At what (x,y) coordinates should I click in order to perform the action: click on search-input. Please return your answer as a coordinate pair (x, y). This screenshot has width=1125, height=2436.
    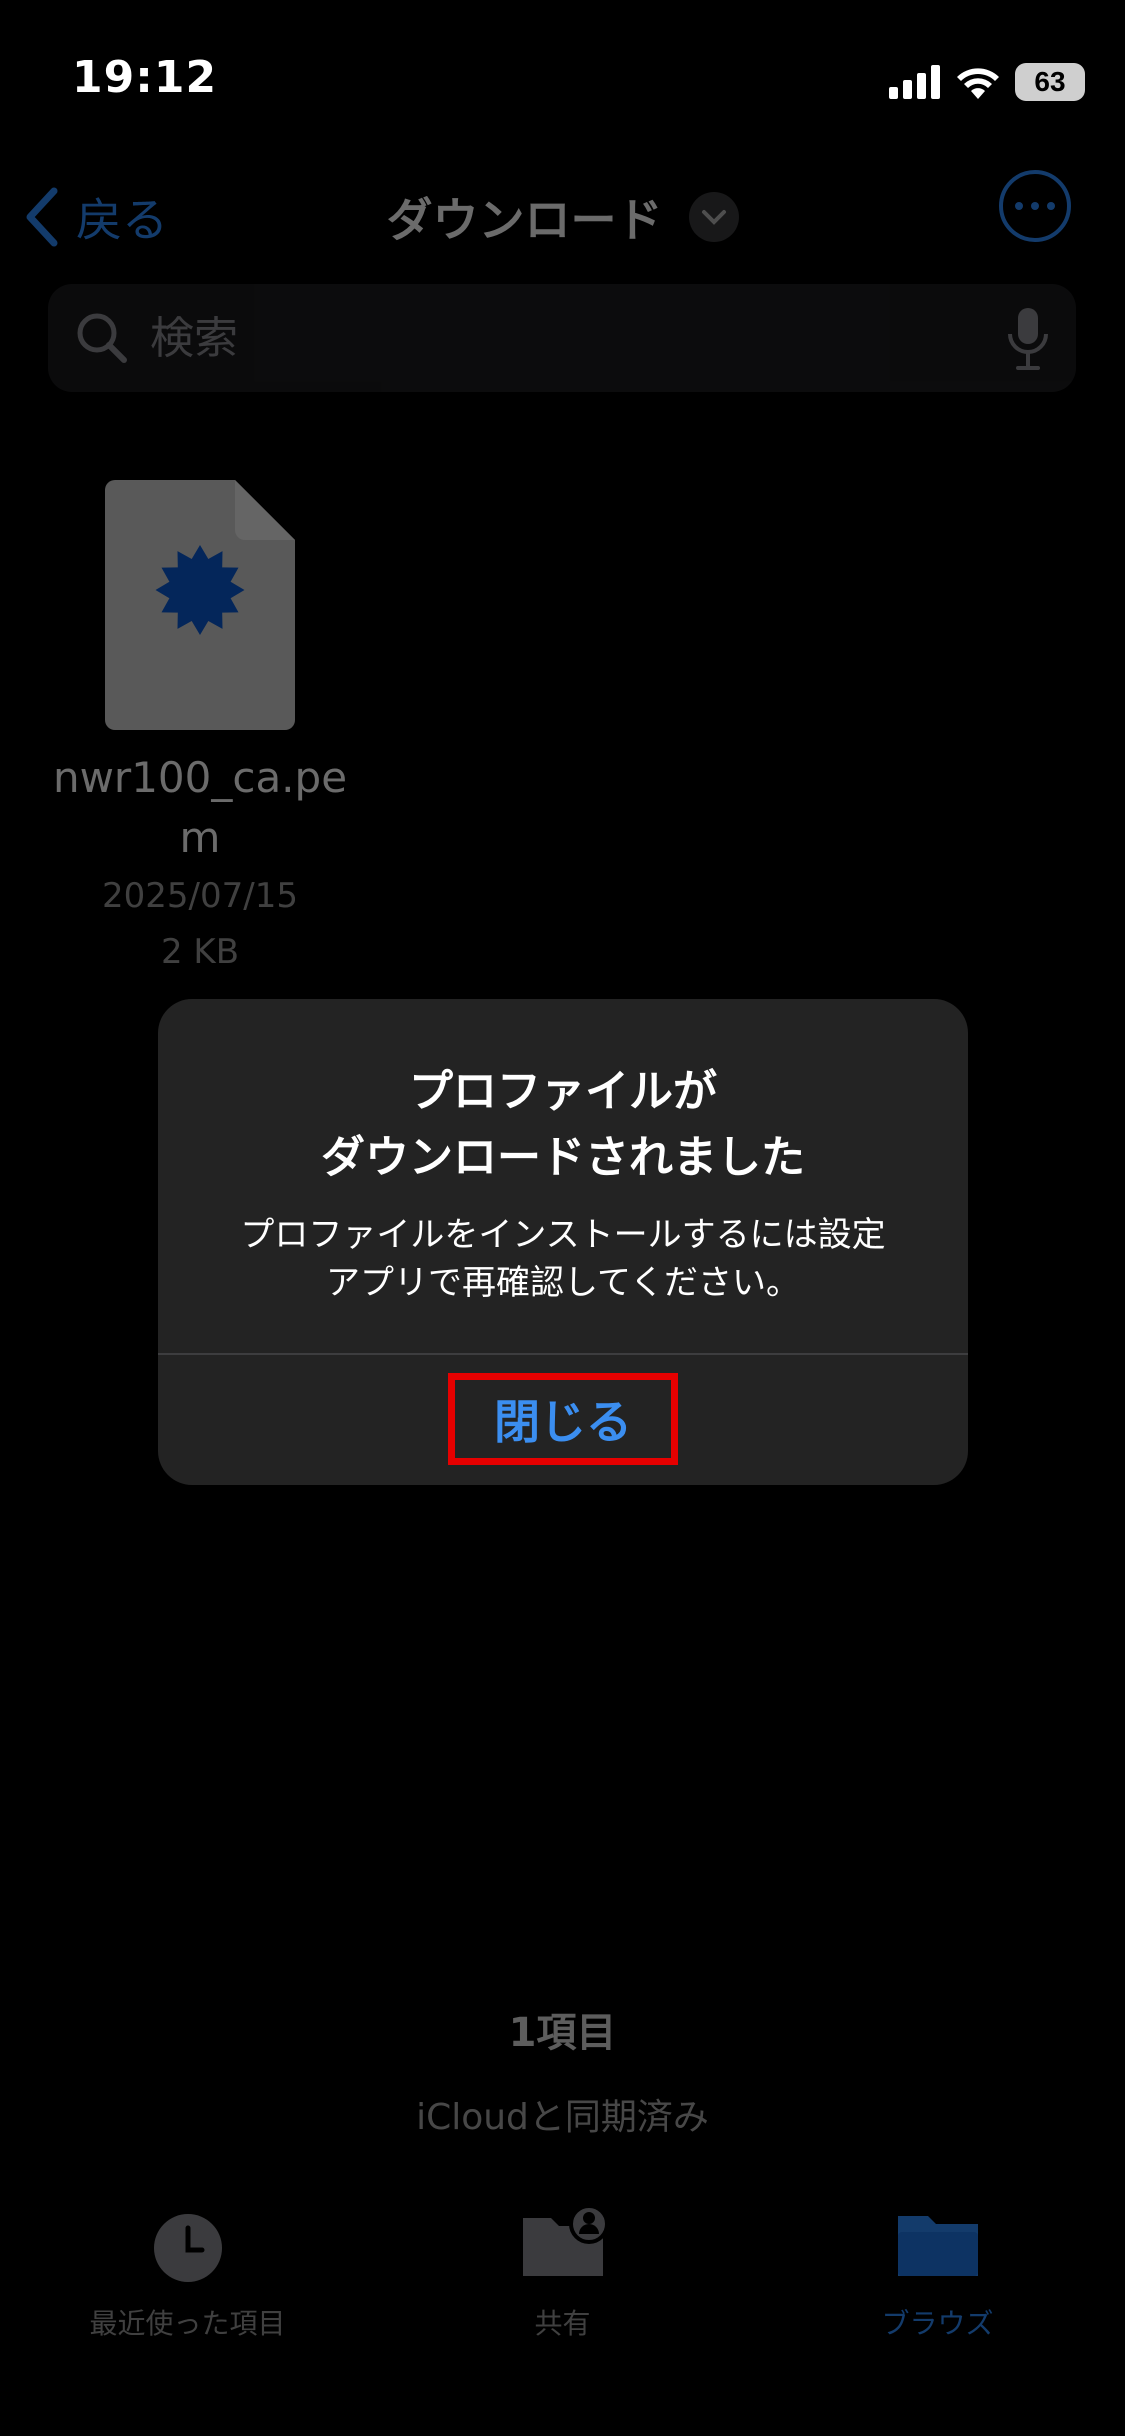
    Looking at the image, I should click on (560, 338).